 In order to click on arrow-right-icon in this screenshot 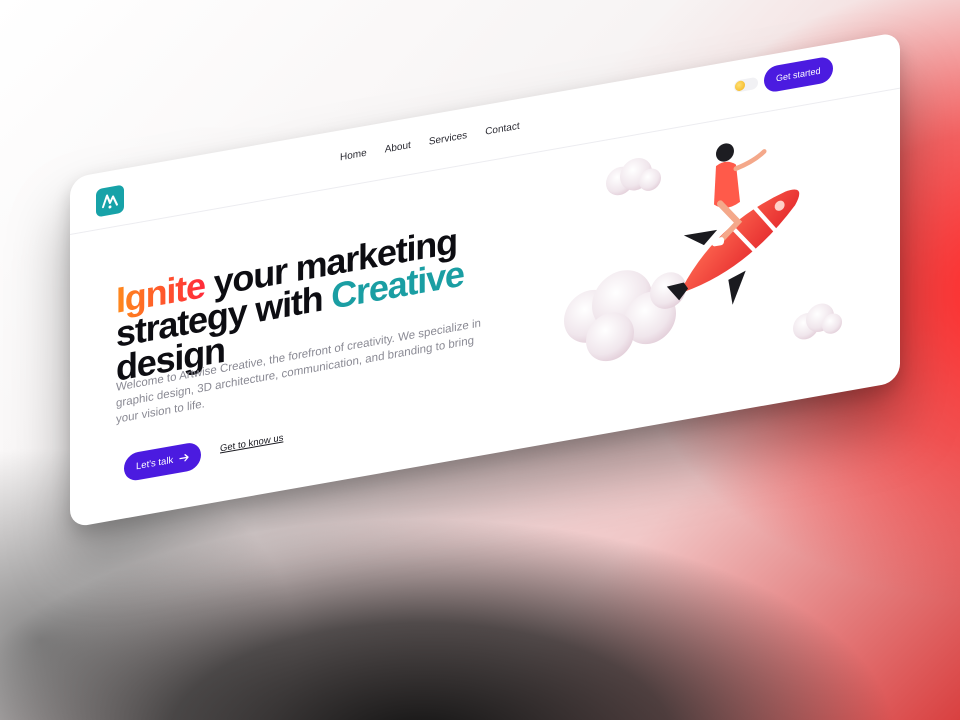, I will do `click(184, 458)`.